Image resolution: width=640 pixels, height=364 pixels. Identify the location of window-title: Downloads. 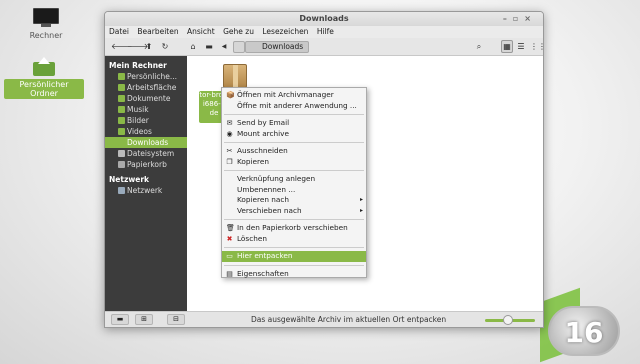
(324, 18).